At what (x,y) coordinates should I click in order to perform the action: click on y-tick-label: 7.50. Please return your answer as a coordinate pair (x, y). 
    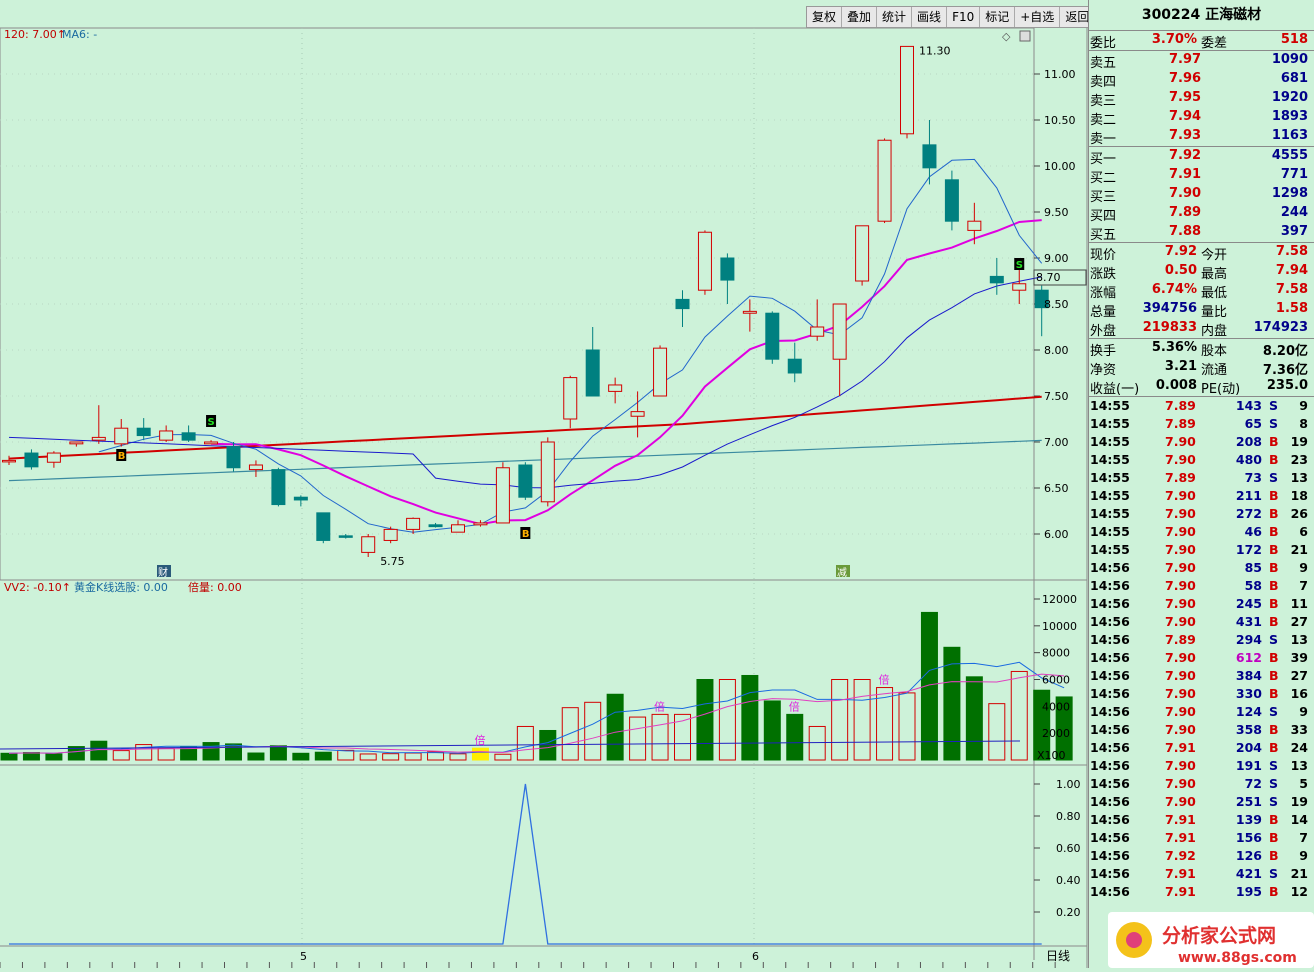
    Looking at the image, I should click on (1056, 396).